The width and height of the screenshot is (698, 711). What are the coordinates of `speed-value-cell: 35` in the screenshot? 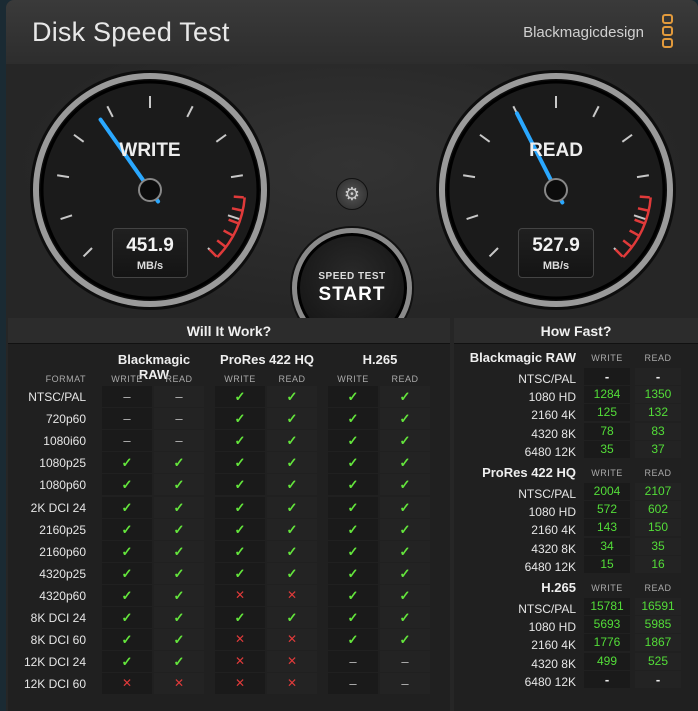 It's located at (658, 546).